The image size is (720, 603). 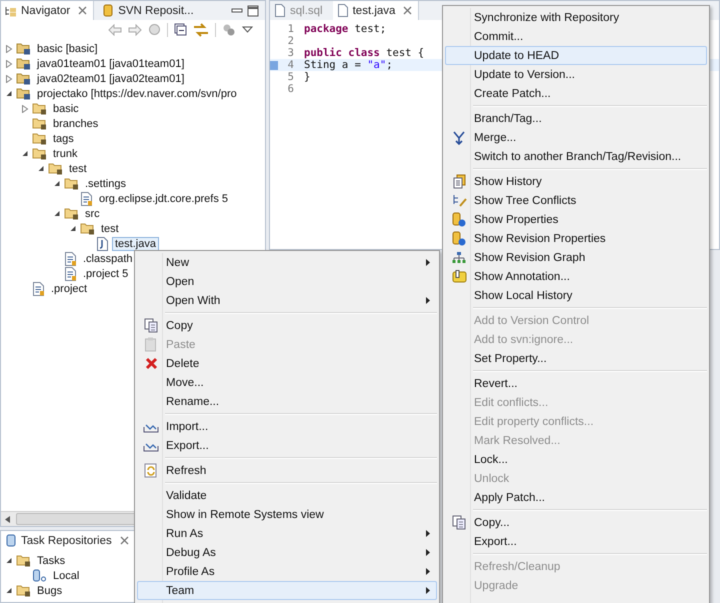 What do you see at coordinates (290, 53) in the screenshot?
I see `line-number: 3` at bounding box center [290, 53].